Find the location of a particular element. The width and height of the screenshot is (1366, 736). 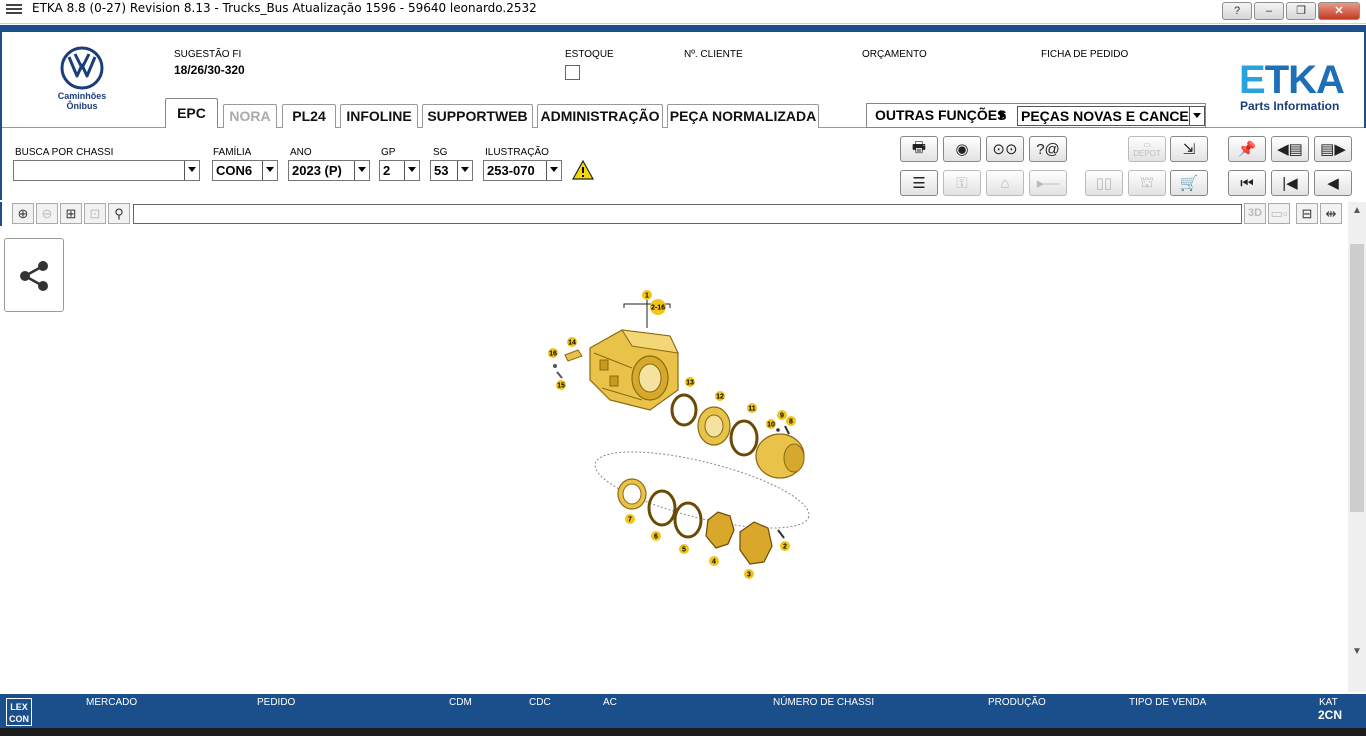

callout-16: 16 is located at coordinates (553, 353).